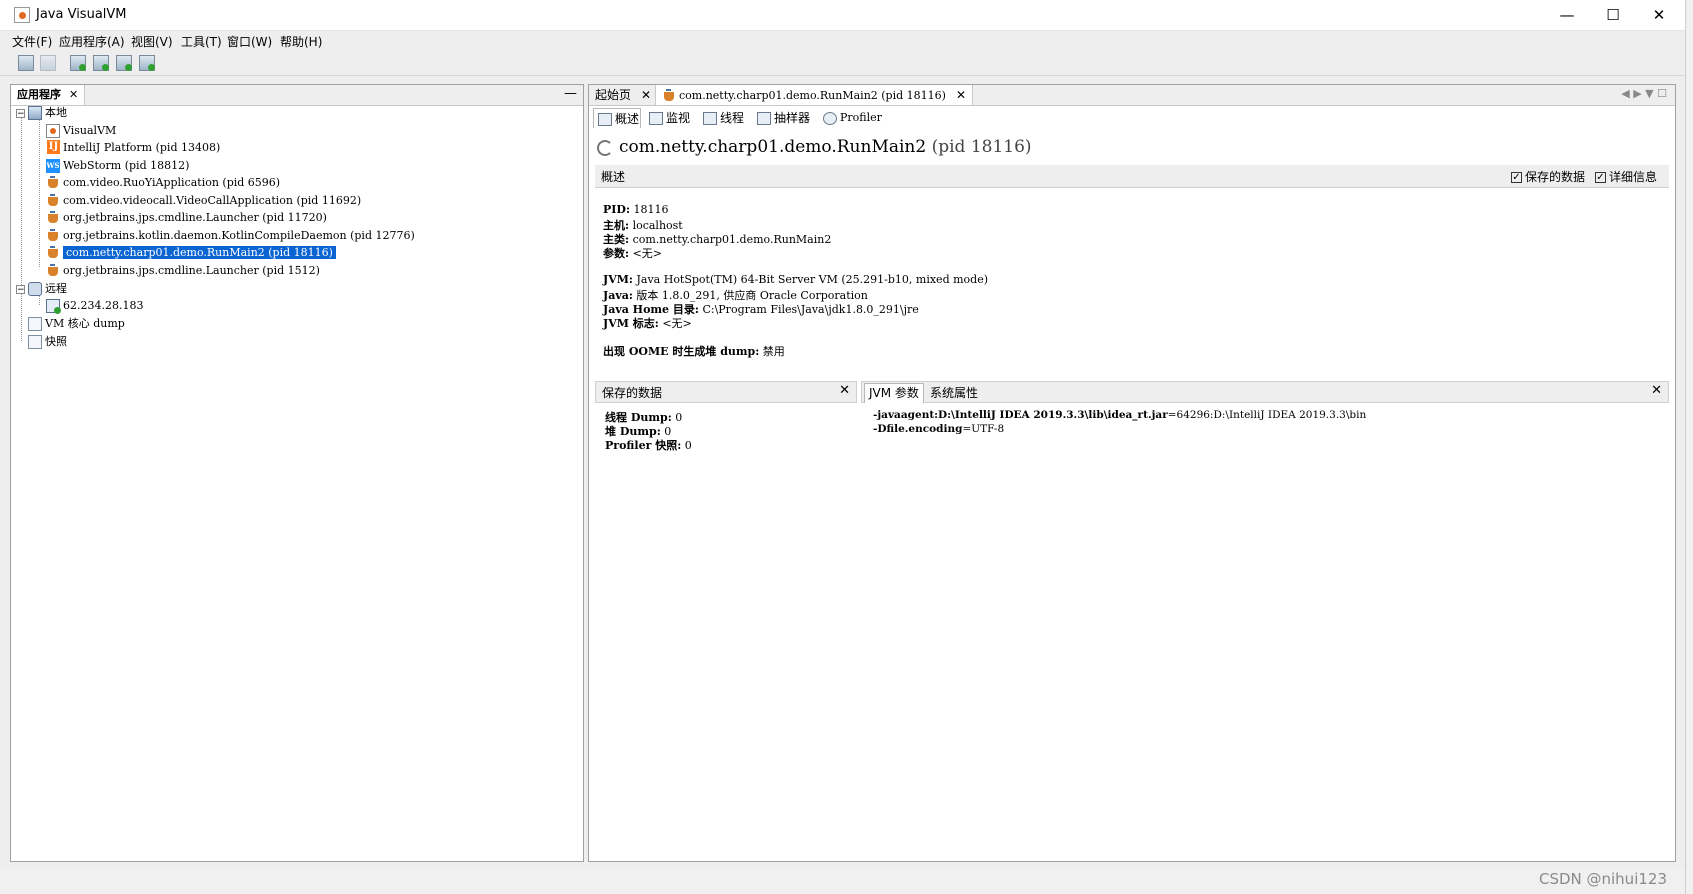 Image resolution: width=1693 pixels, height=894 pixels. Describe the element at coordinates (39, 94) in the screenshot. I see `tab-applications-label: 应用程序` at that location.